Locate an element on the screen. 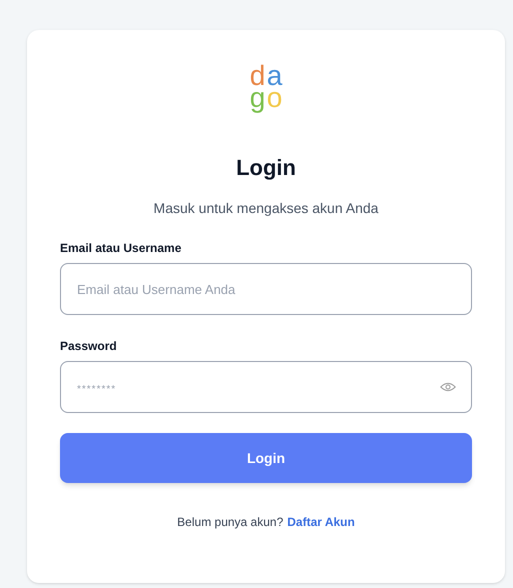 This screenshot has height=588, width=513. subtitle: Masuk untuk mengakses akun Anda is located at coordinates (266, 208).